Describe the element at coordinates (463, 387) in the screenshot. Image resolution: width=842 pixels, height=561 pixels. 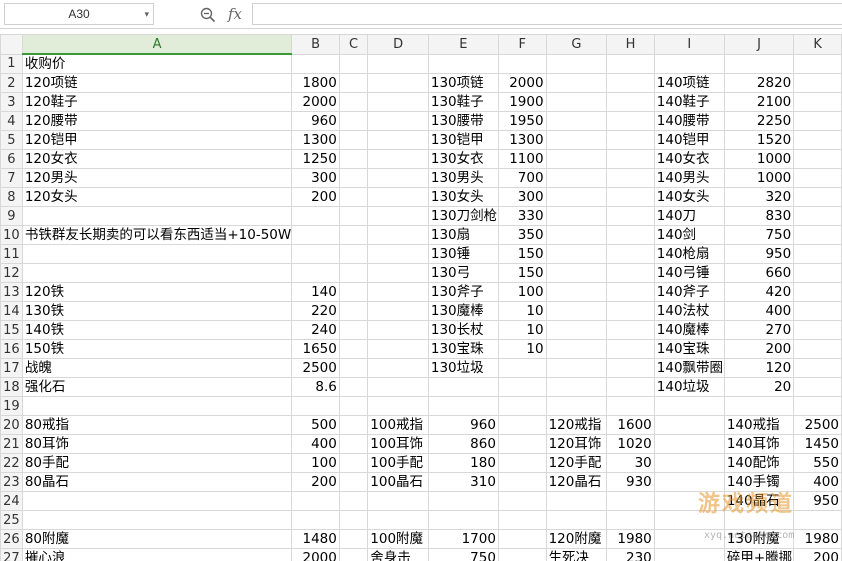
I see `cell-e18` at that location.